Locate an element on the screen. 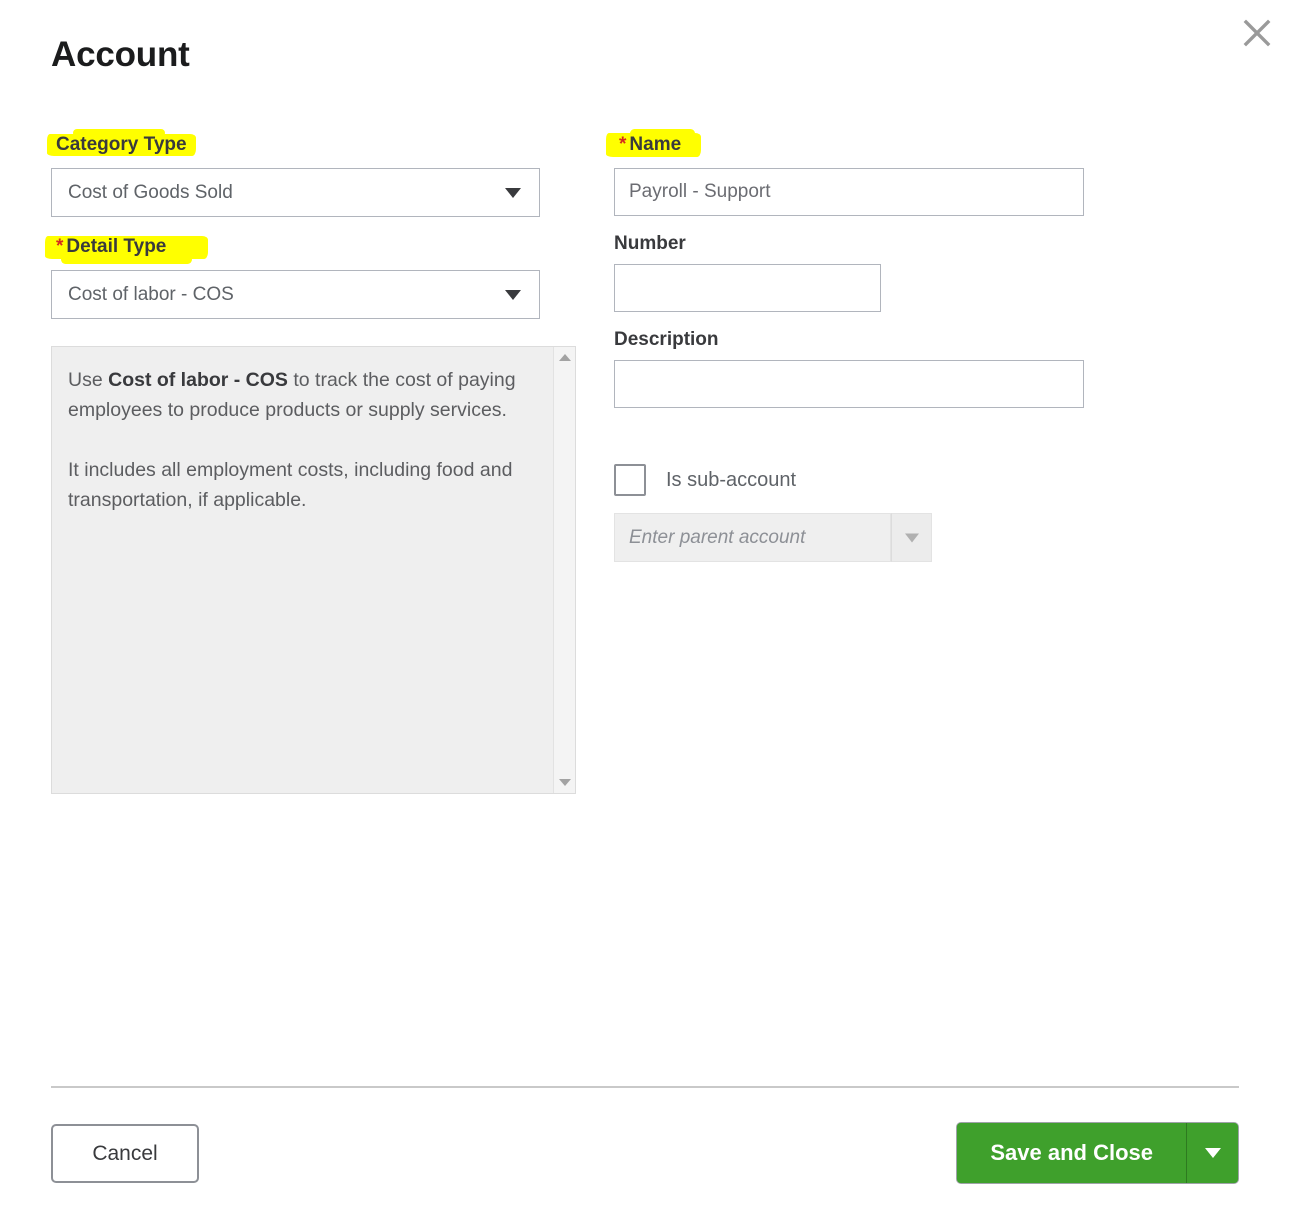  detail-type-label: * Detail Type is located at coordinates (126, 249).